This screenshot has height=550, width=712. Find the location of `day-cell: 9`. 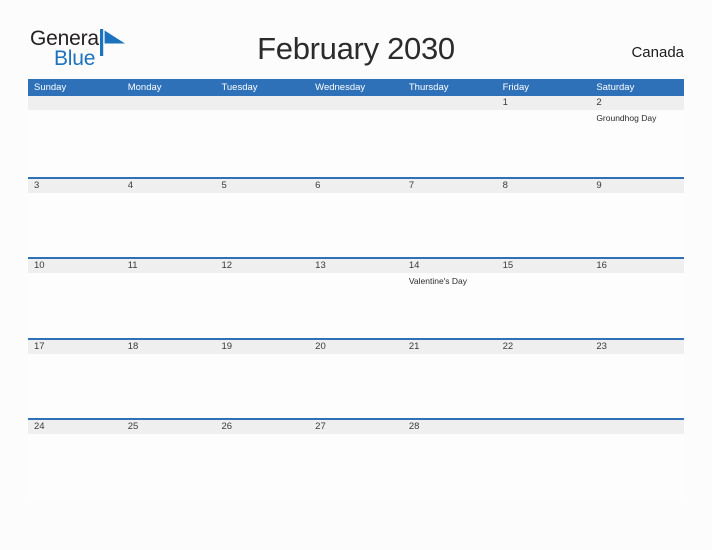

day-cell: 9 is located at coordinates (637, 218).